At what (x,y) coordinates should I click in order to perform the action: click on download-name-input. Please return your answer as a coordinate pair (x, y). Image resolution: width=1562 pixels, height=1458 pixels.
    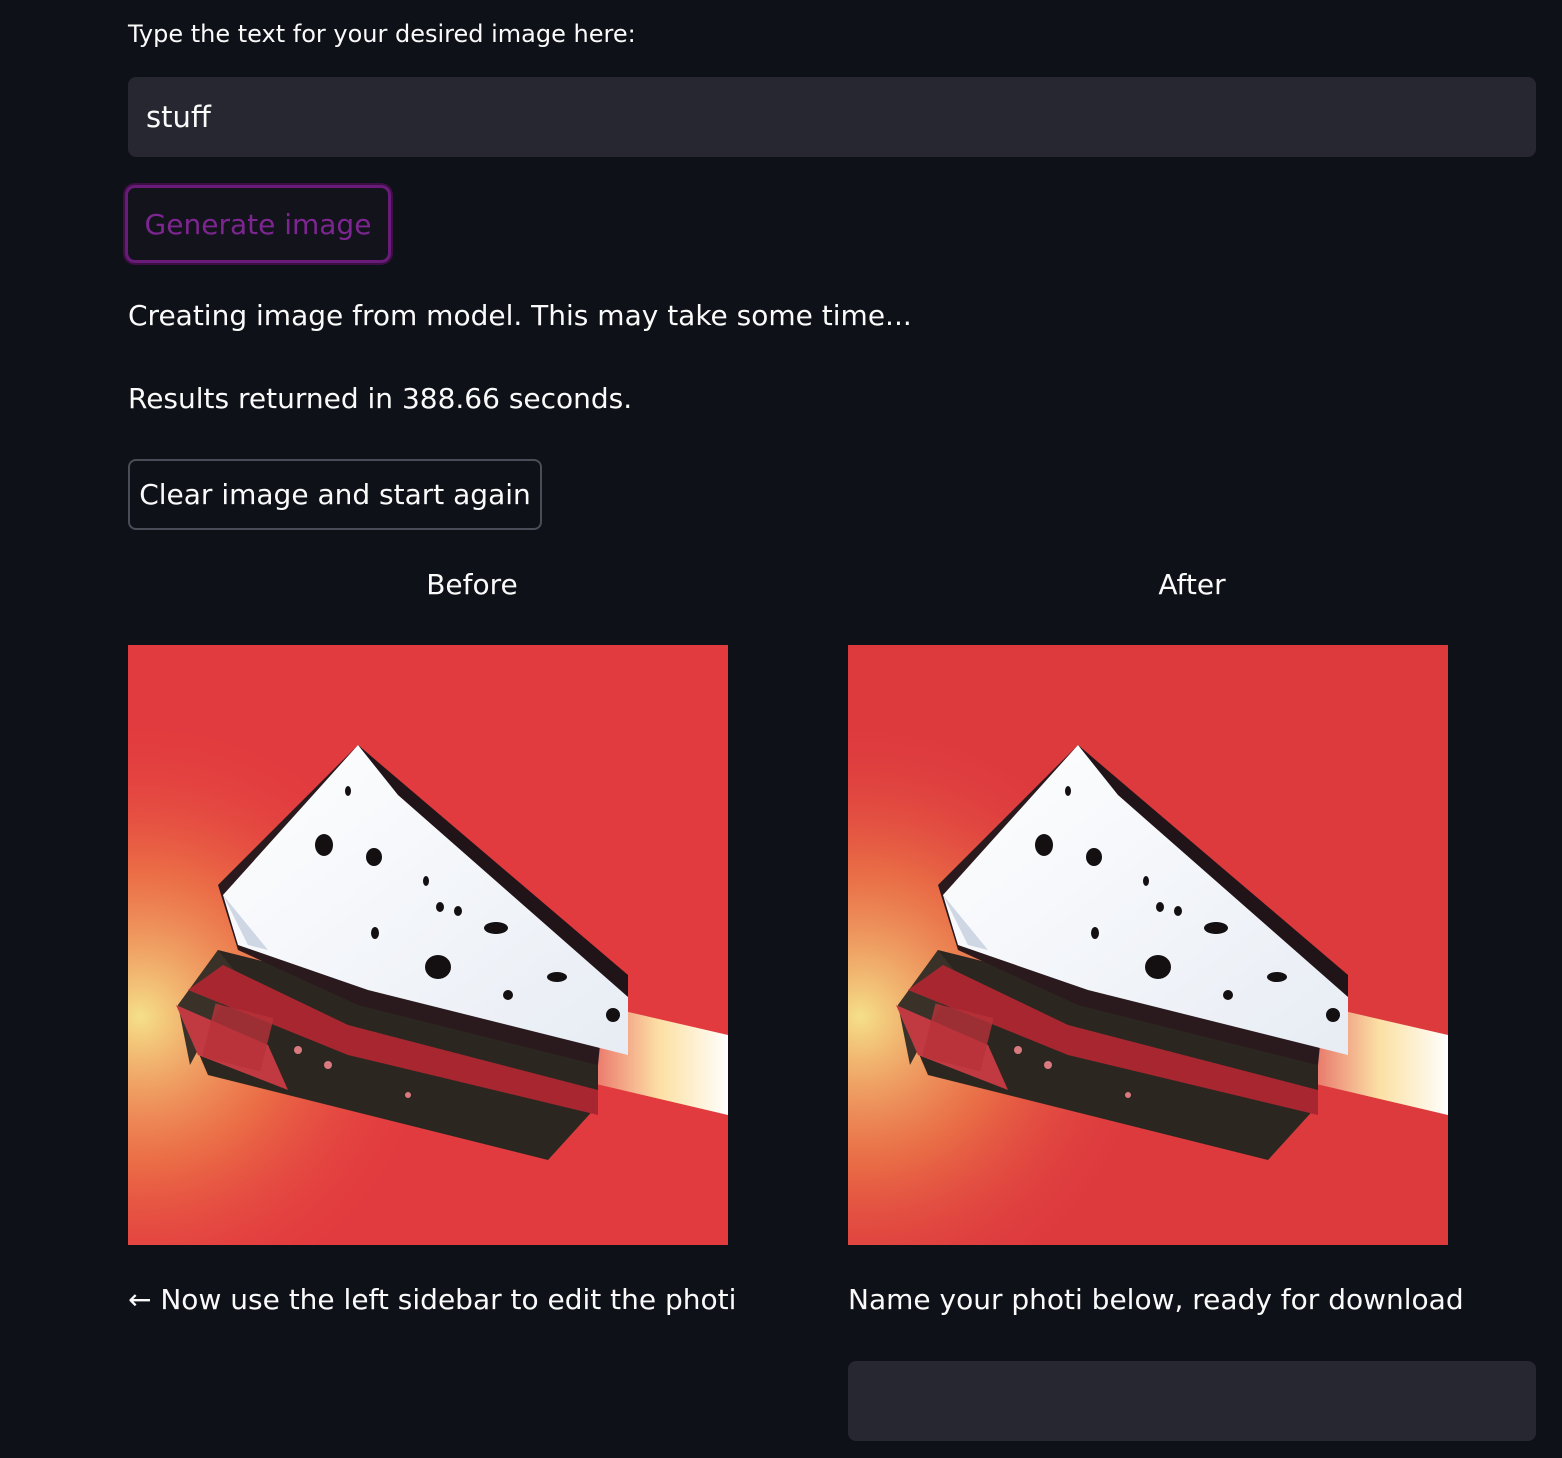
    Looking at the image, I should click on (1192, 1401).